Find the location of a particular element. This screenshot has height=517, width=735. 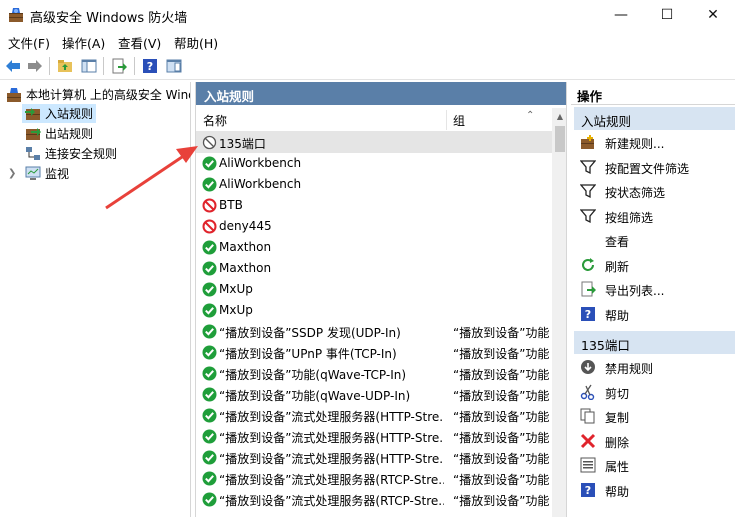

window-title: 高级安全 Windows 防火墙 is located at coordinates (109, 18).